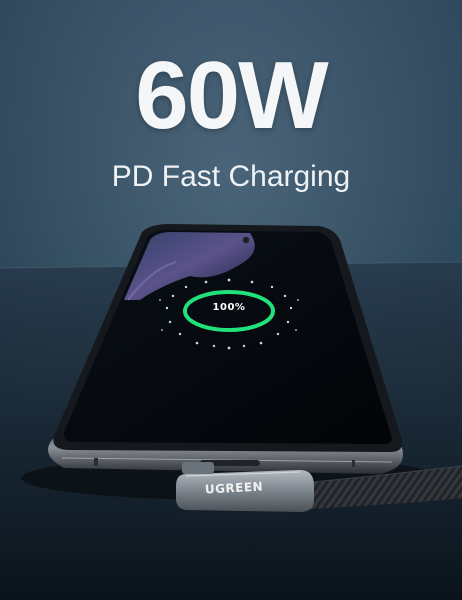 Image resolution: width=462 pixels, height=600 pixels. I want to click on charge-percent-label: 100%, so click(229, 307).